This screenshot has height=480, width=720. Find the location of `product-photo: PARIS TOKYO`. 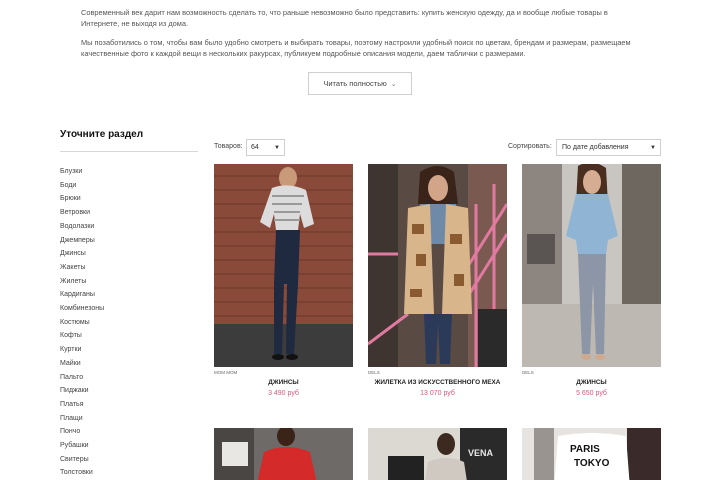

product-photo: PARIS TOKYO is located at coordinates (591, 454).